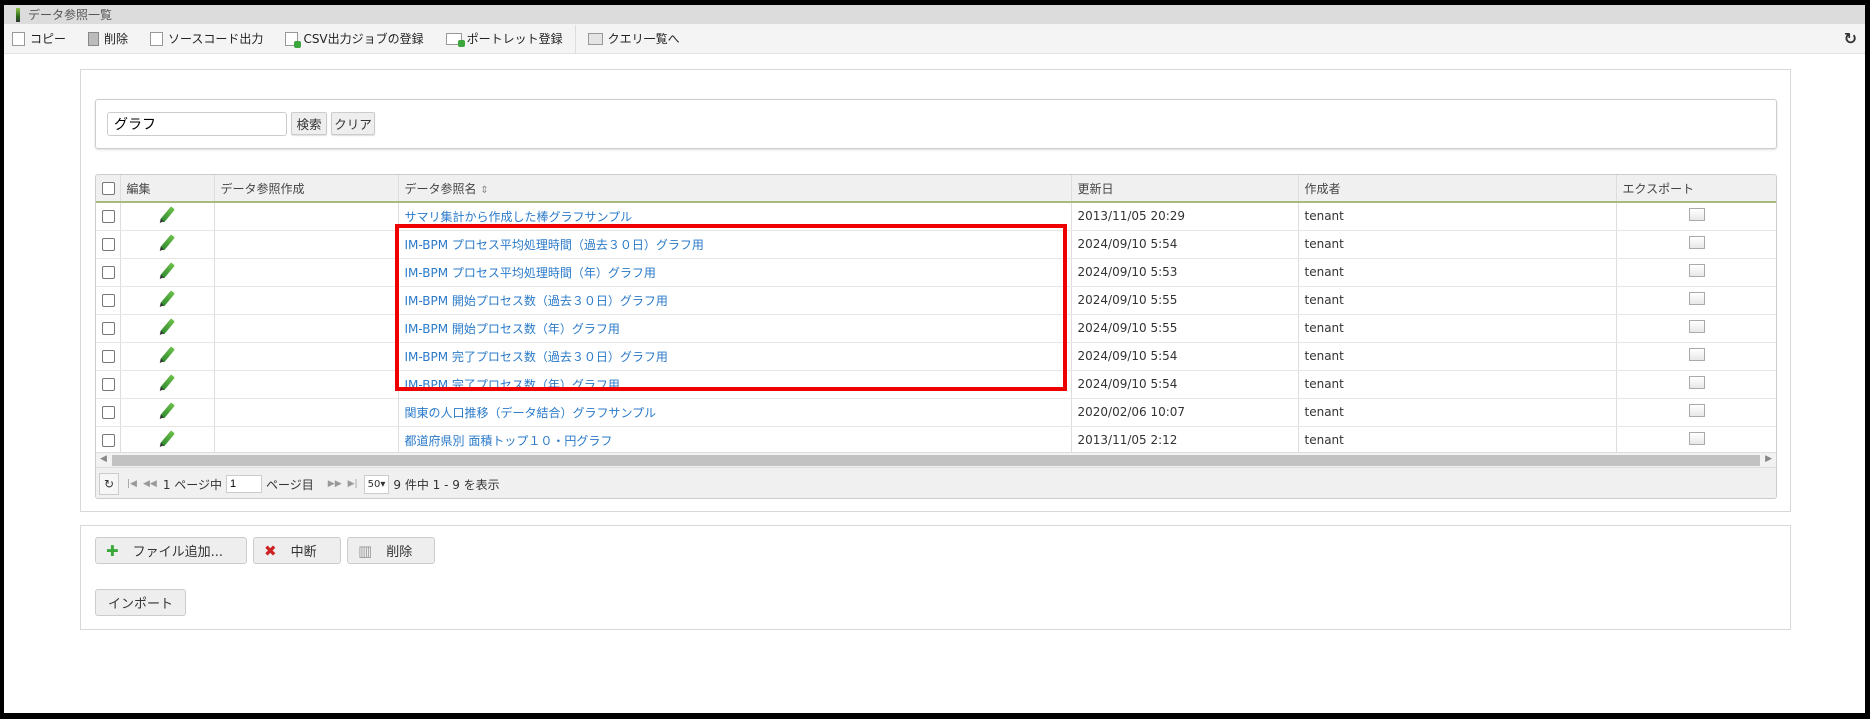 The width and height of the screenshot is (1870, 719). What do you see at coordinates (132, 484) in the screenshot?
I see `first-page-icon: |◀` at bounding box center [132, 484].